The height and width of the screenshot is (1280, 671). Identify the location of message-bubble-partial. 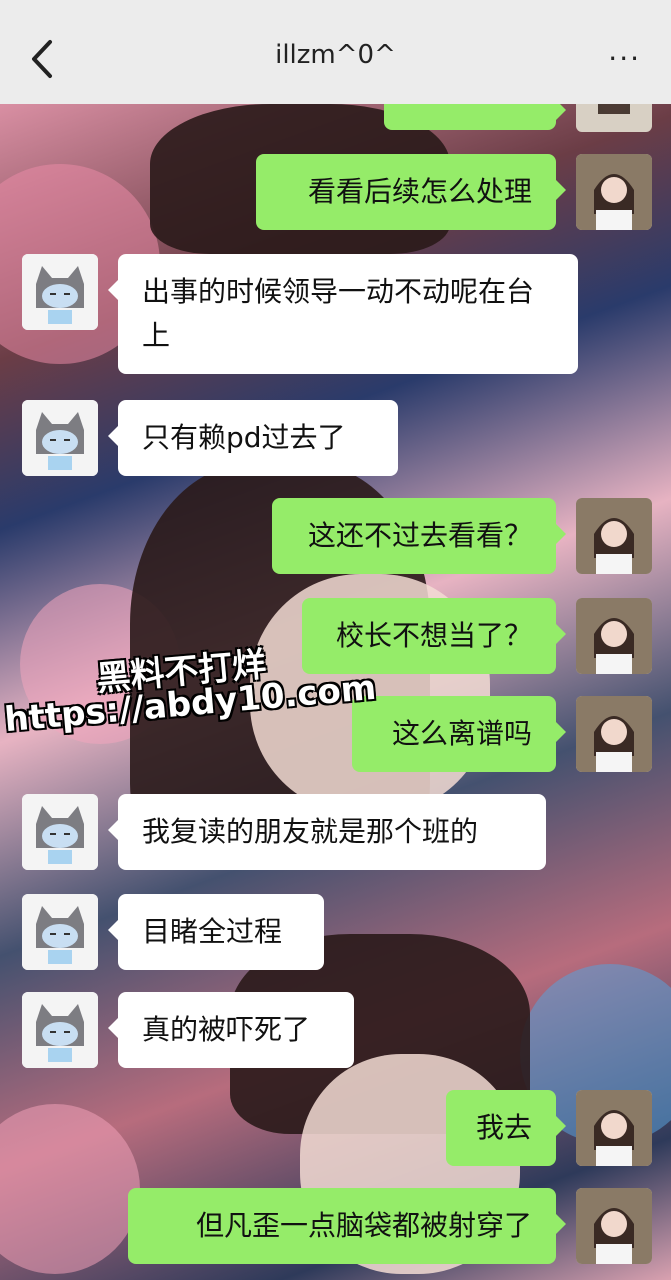
(475, 117).